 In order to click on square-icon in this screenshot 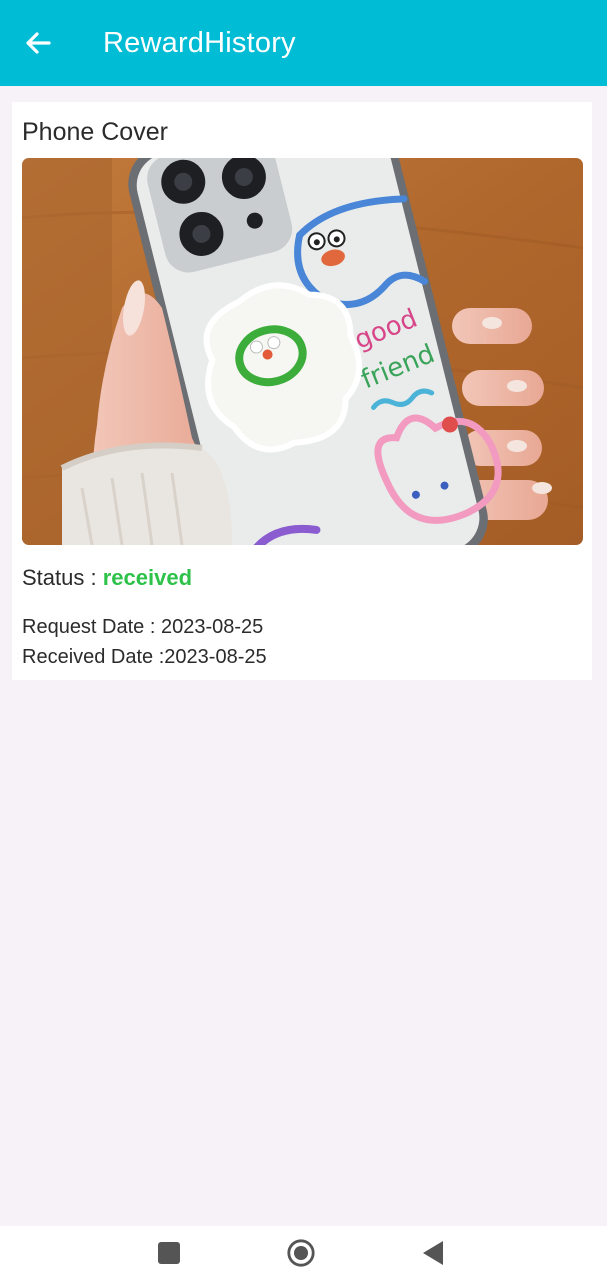, I will do `click(169, 1253)`.